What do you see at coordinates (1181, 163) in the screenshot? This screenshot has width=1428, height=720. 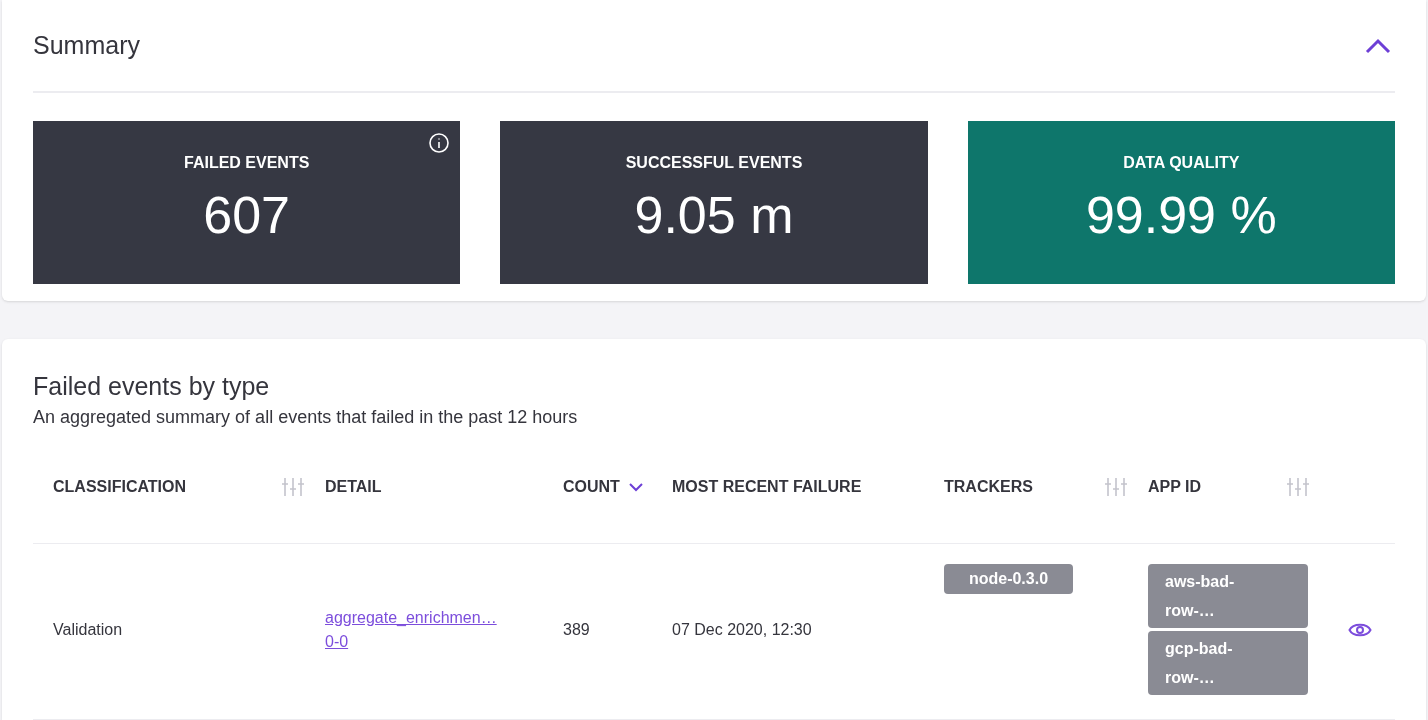 I see `stat-label: DATA QUALITY` at bounding box center [1181, 163].